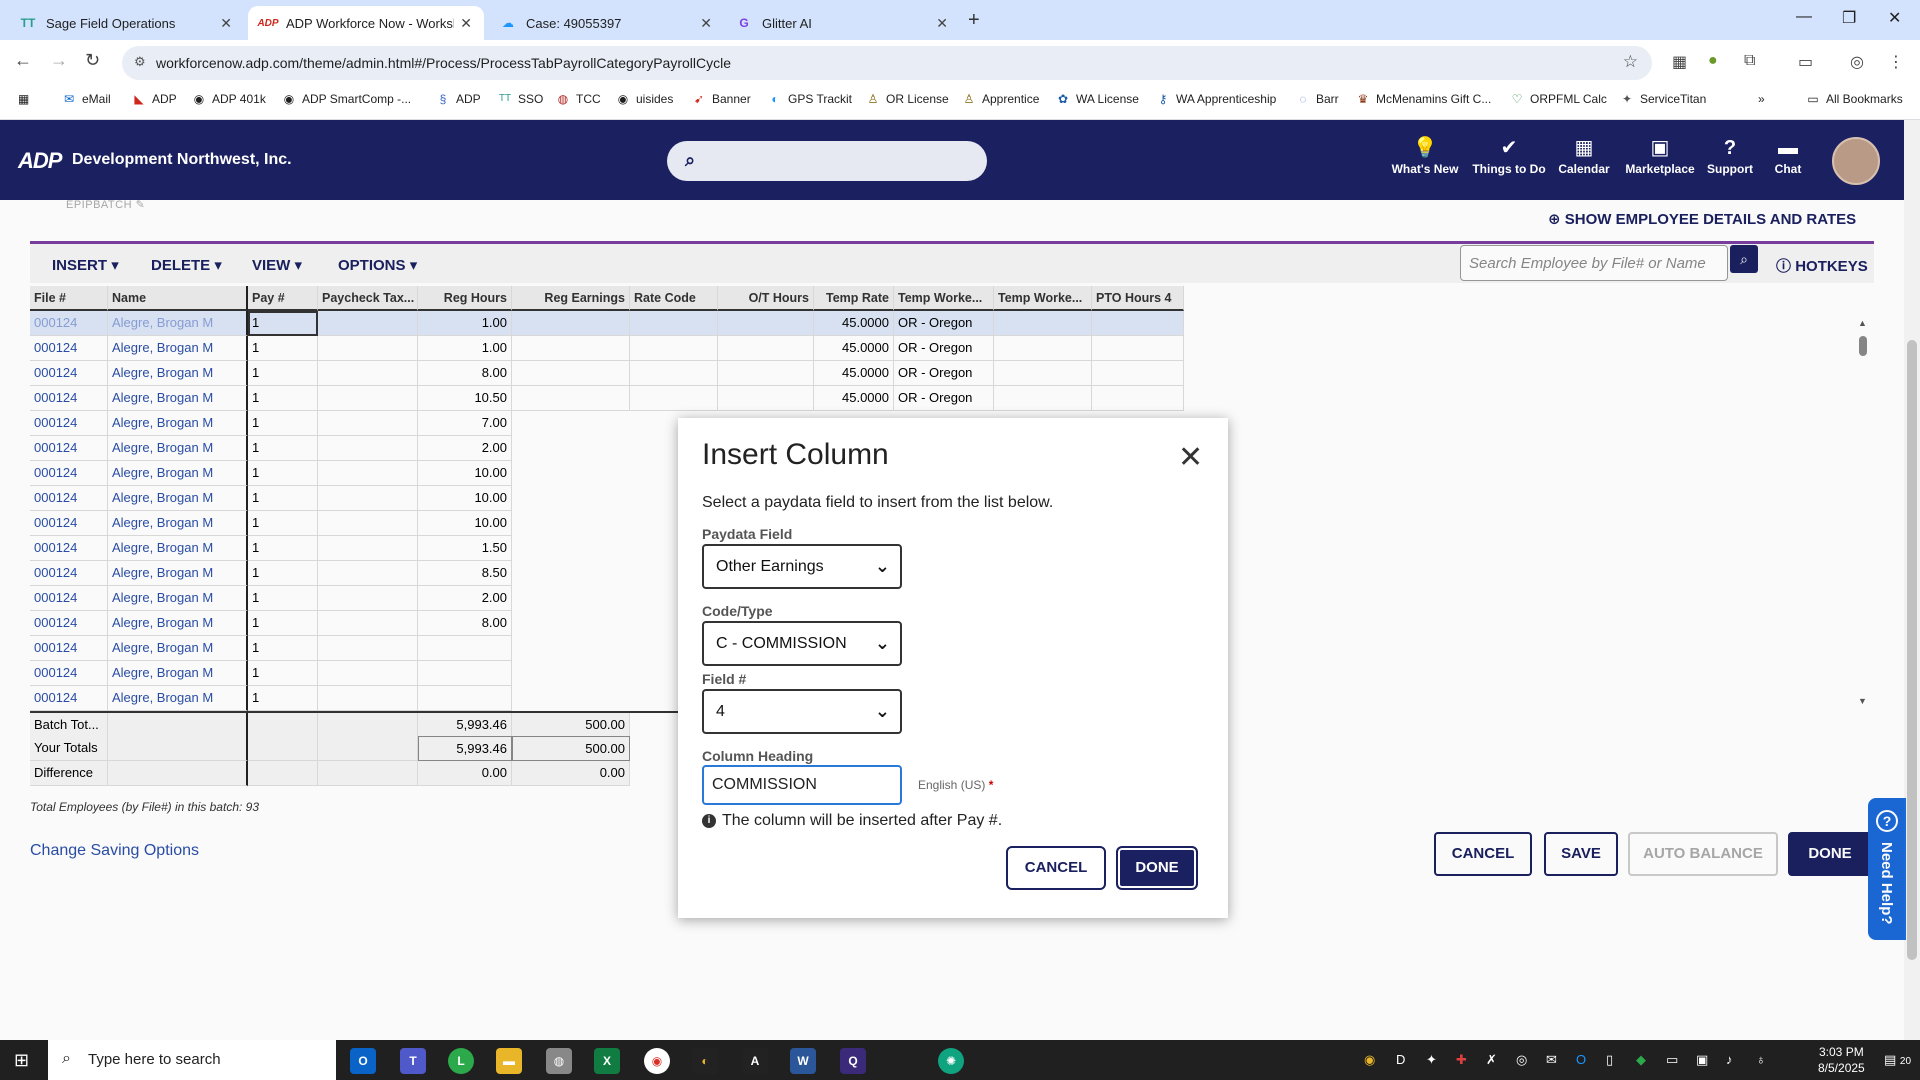  I want to click on app-icon: ◐, so click(705, 1061).